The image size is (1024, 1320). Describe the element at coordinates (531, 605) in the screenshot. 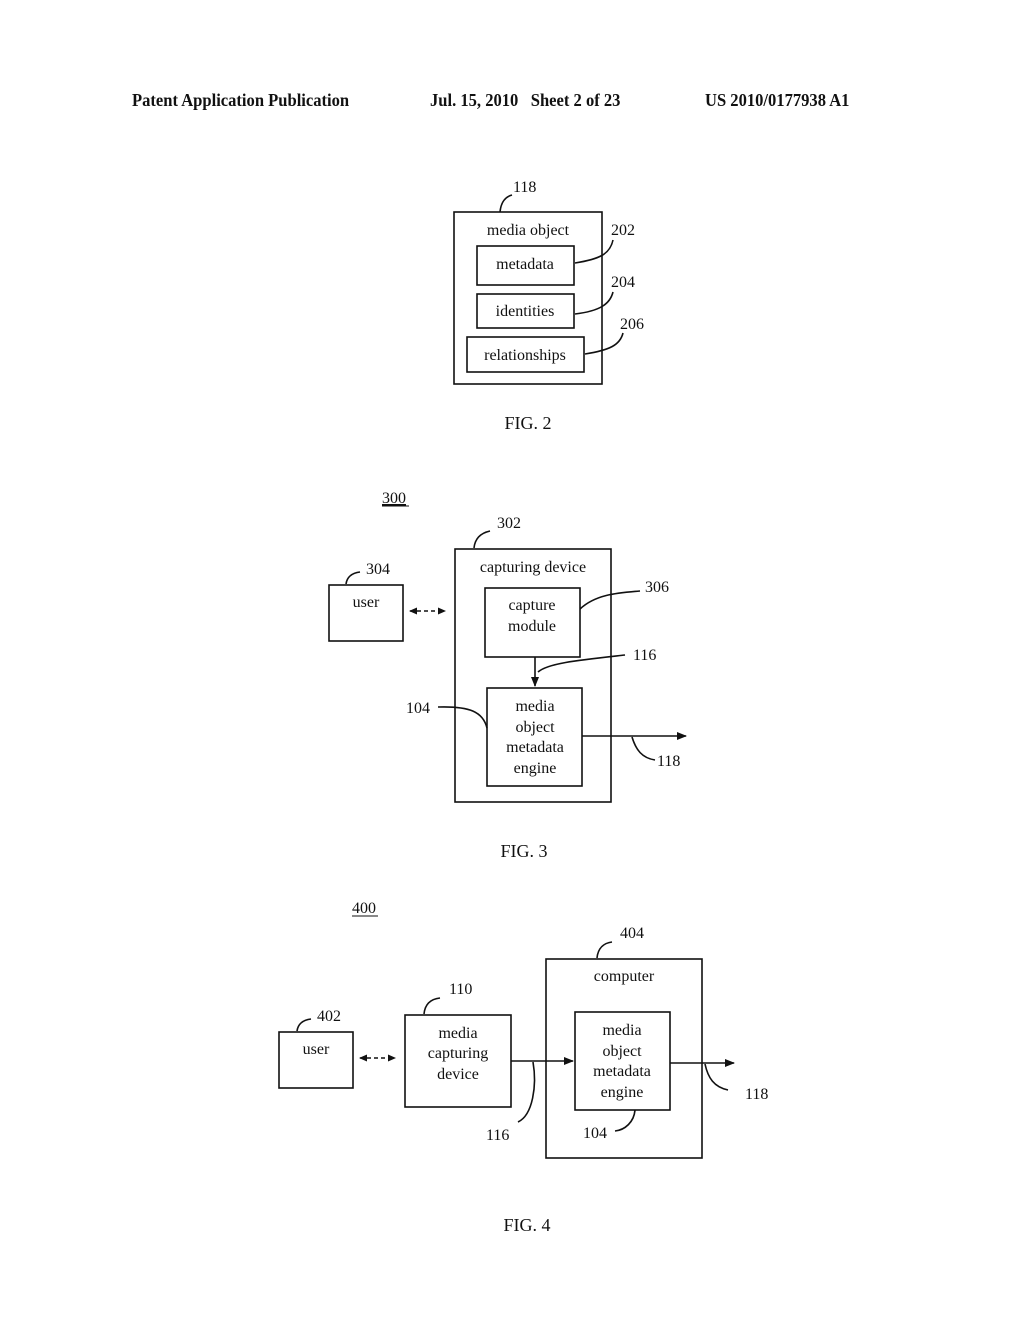

I see `fig3-capture-module-line1: capture` at that location.